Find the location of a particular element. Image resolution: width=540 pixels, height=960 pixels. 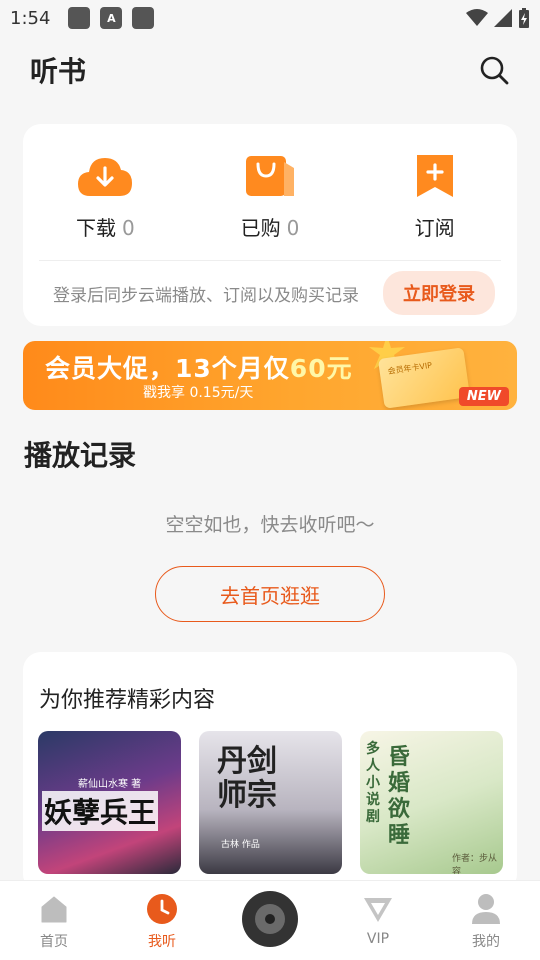

notification-icon is located at coordinates (79, 18).